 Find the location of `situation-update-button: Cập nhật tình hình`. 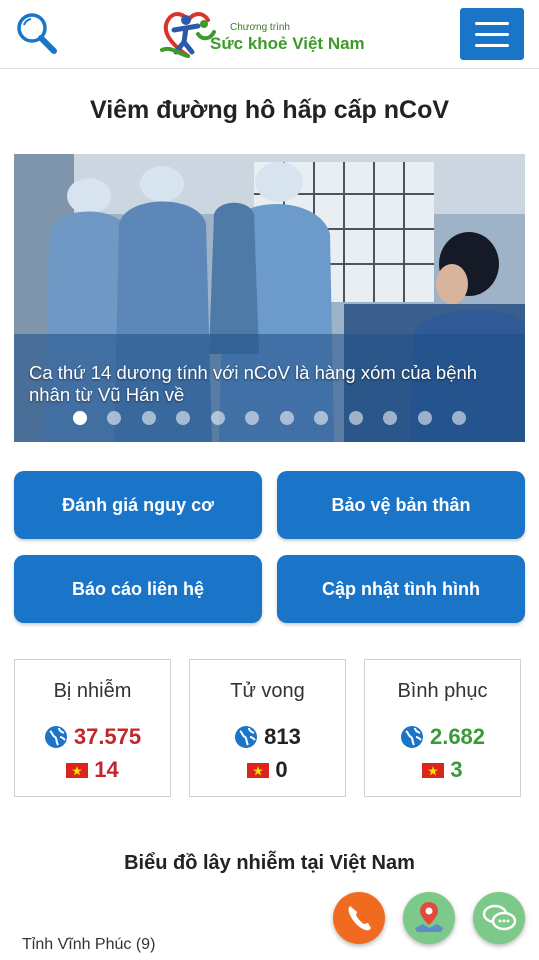

situation-update-button: Cập nhật tình hình is located at coordinates (401, 589).